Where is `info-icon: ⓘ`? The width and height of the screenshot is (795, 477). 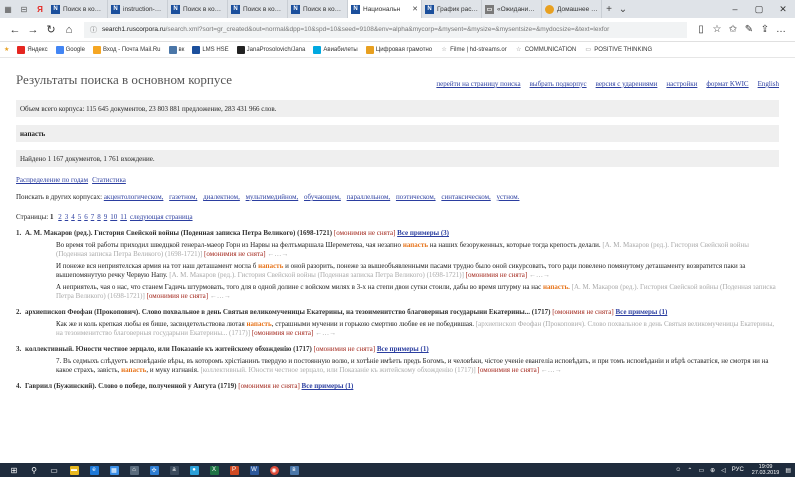 info-icon: ⓘ is located at coordinates (93, 30).